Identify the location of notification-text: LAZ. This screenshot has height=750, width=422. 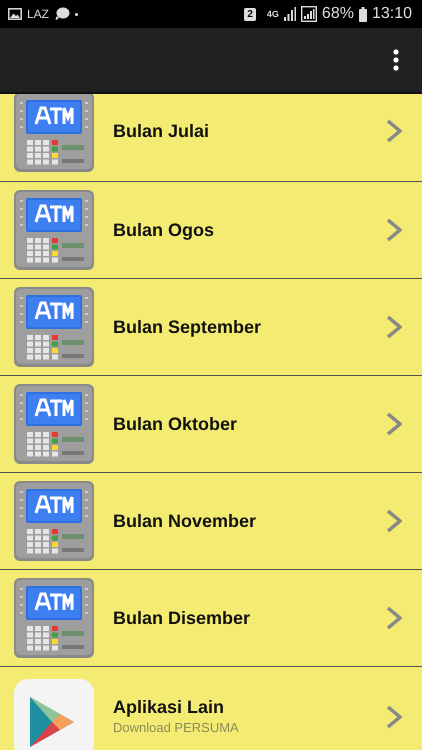
(38, 14).